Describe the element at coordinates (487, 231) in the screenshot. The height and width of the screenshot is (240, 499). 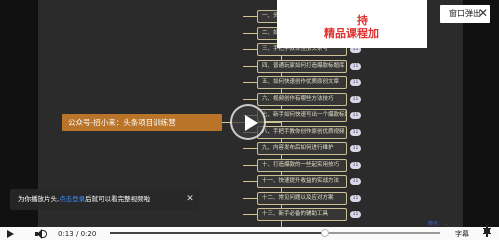
I see `fullscreen-icon` at that location.